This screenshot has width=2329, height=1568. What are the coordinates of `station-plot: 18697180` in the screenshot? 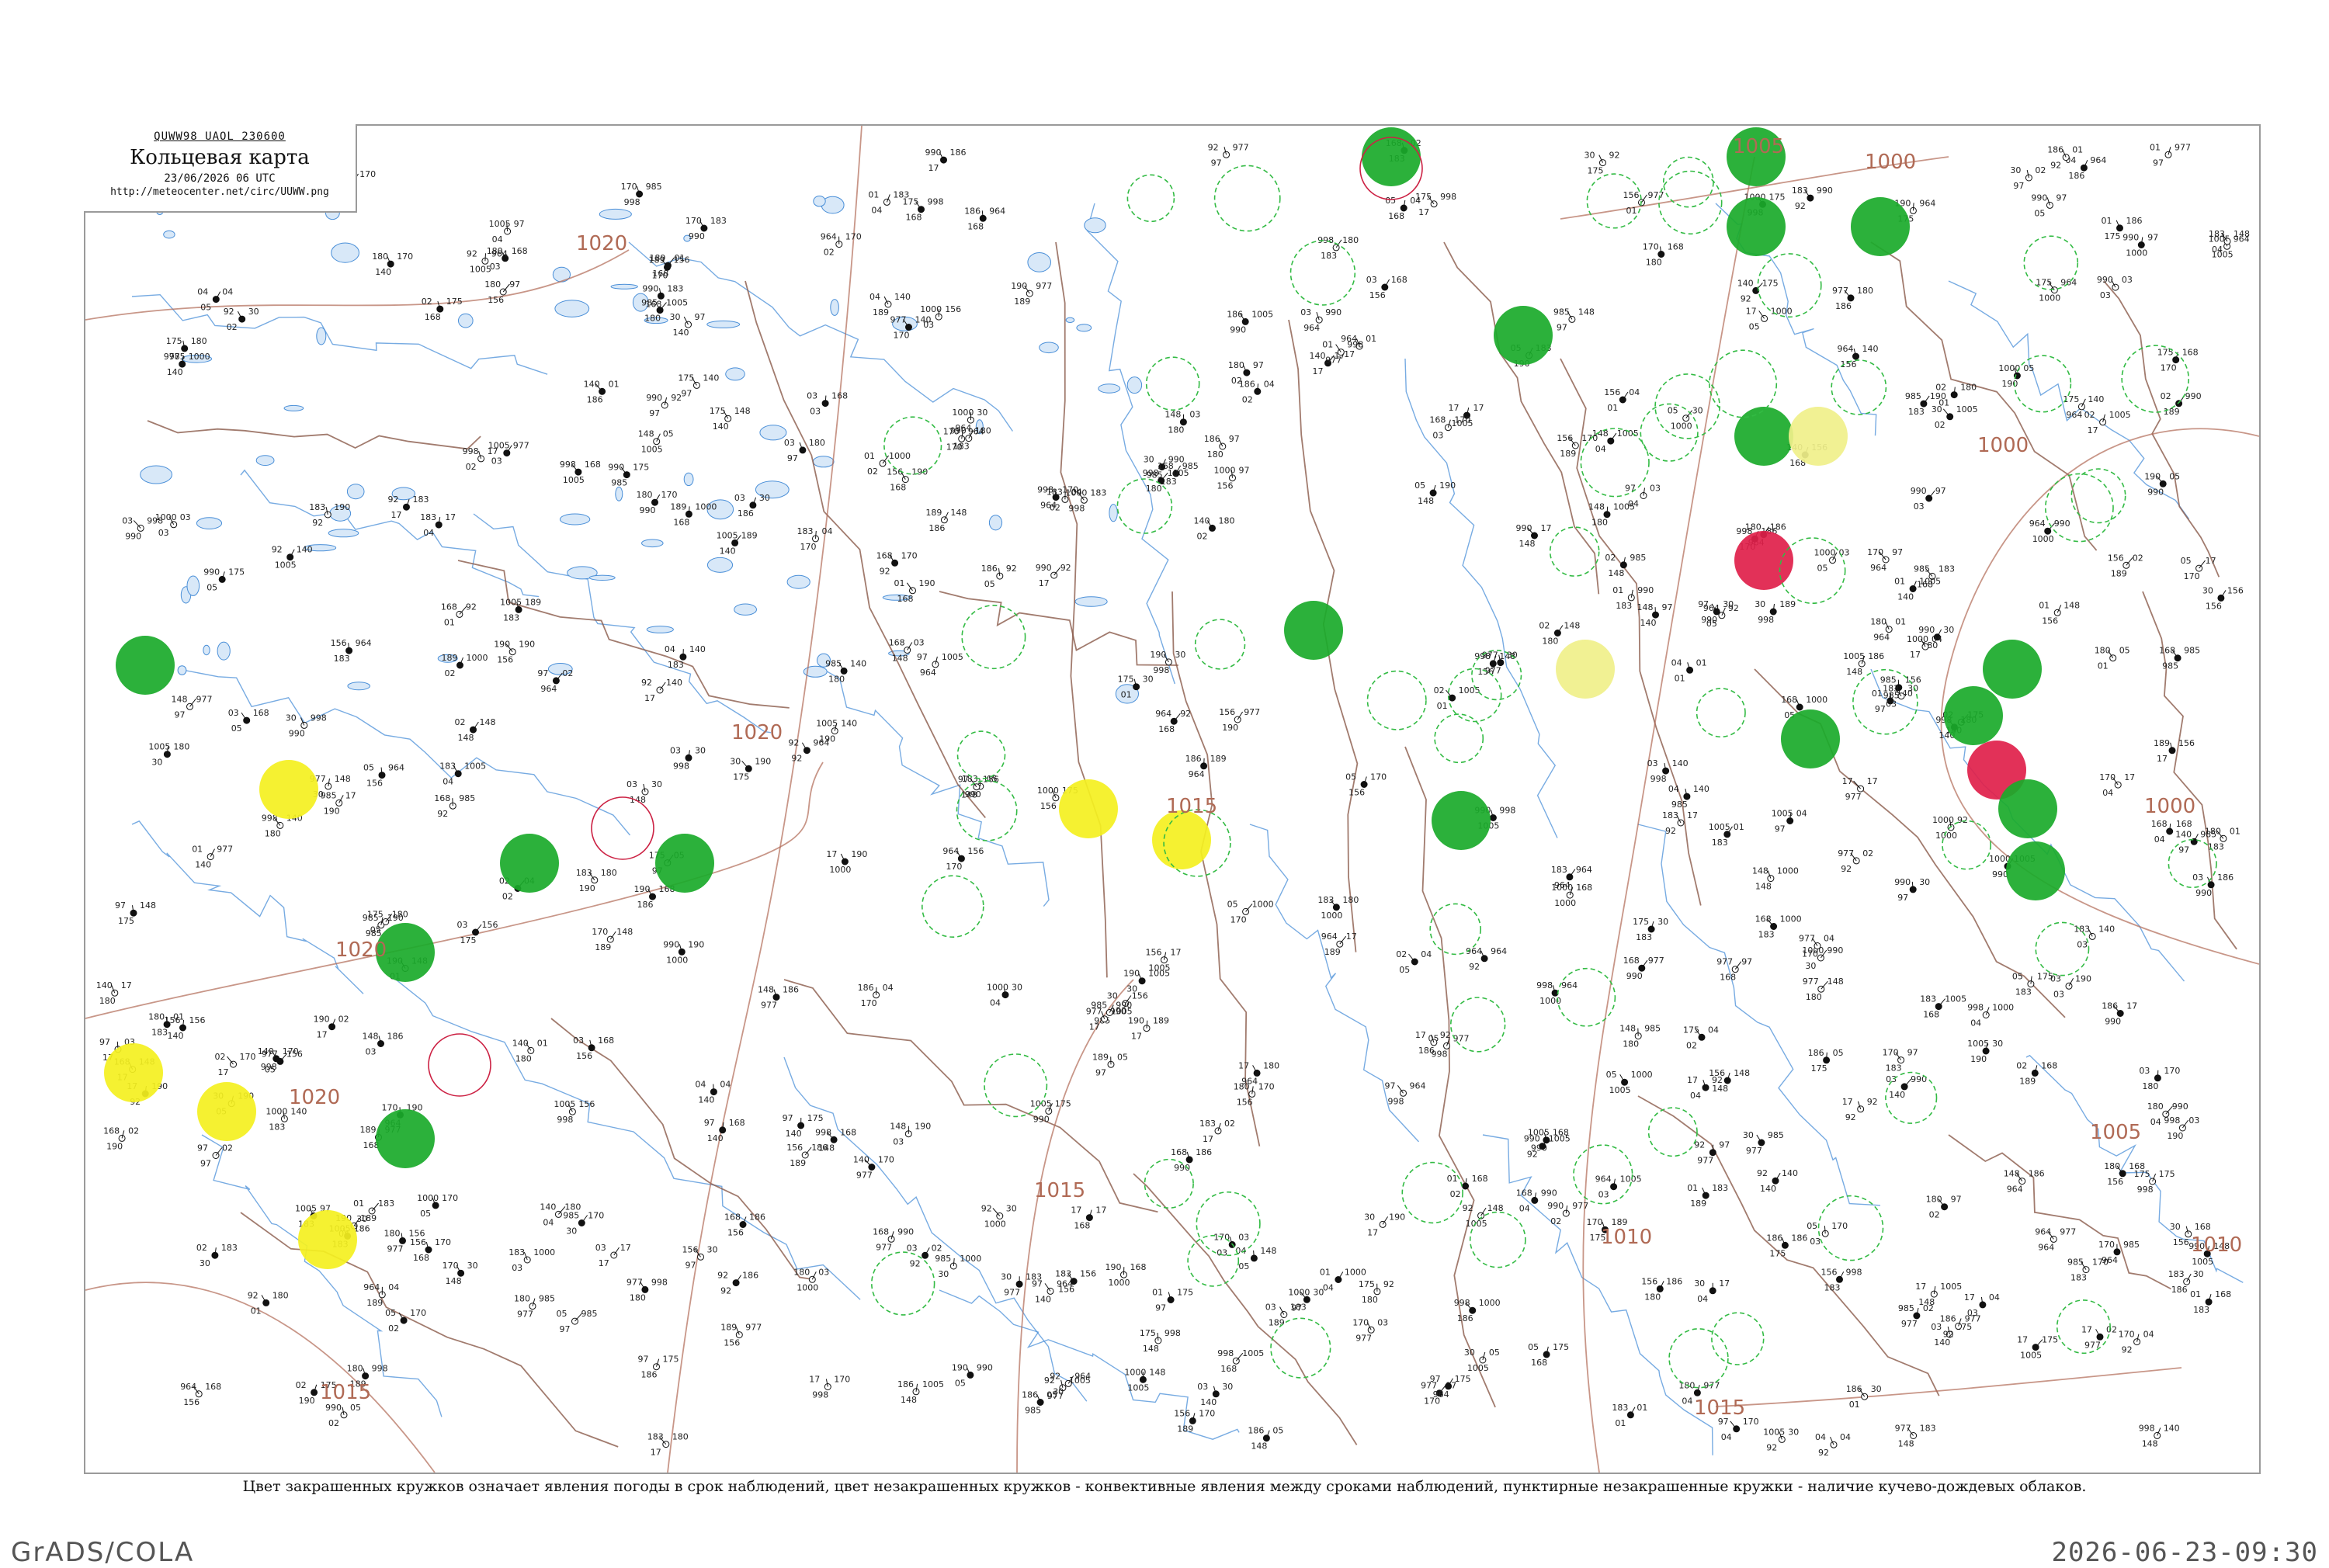 It's located at (1222, 447).